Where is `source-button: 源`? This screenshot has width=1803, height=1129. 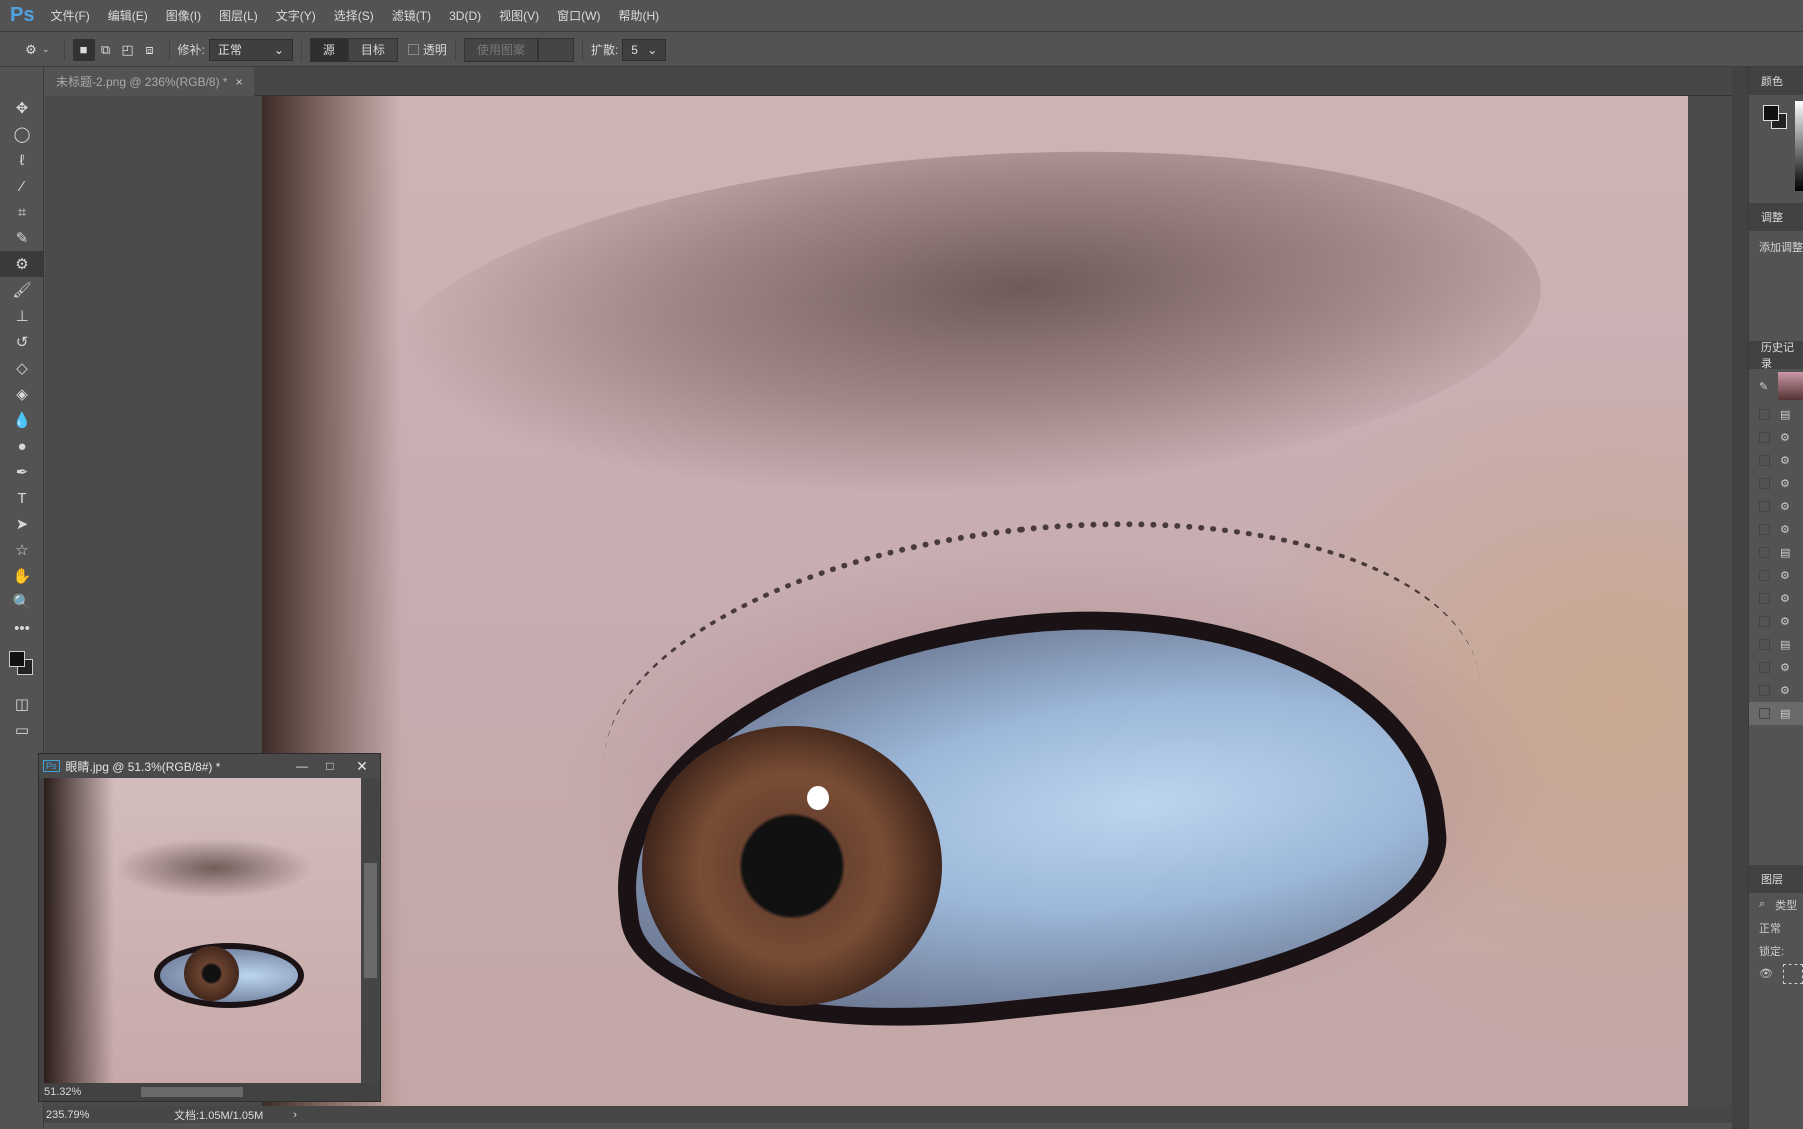
source-button: 源 is located at coordinates (328, 49).